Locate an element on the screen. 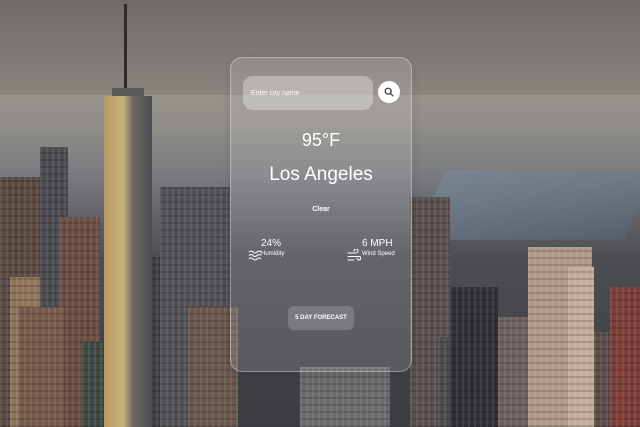 The width and height of the screenshot is (640, 427). humidity-icon is located at coordinates (255, 255).